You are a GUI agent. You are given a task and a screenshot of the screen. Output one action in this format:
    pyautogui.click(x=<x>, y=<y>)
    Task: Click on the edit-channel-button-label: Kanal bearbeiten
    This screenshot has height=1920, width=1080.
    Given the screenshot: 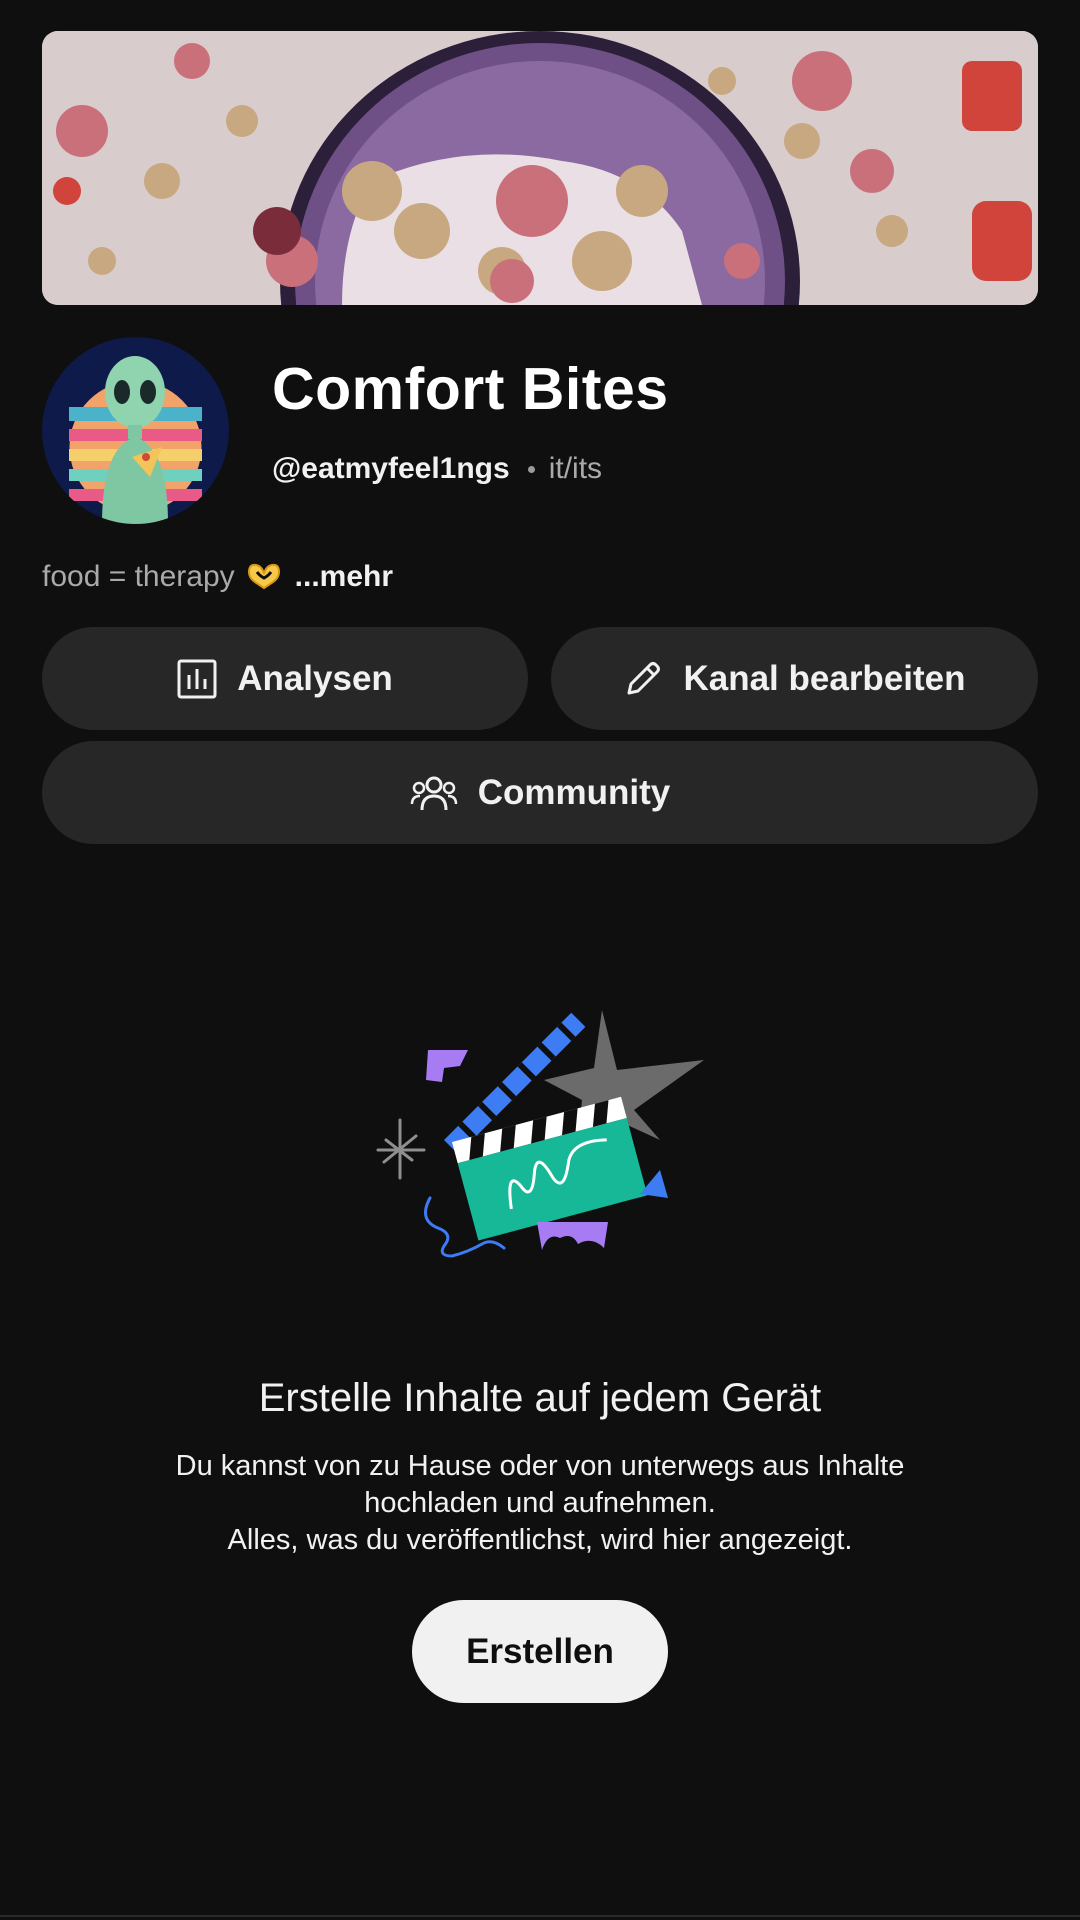 What is the action you would take?
    pyautogui.click(x=824, y=678)
    